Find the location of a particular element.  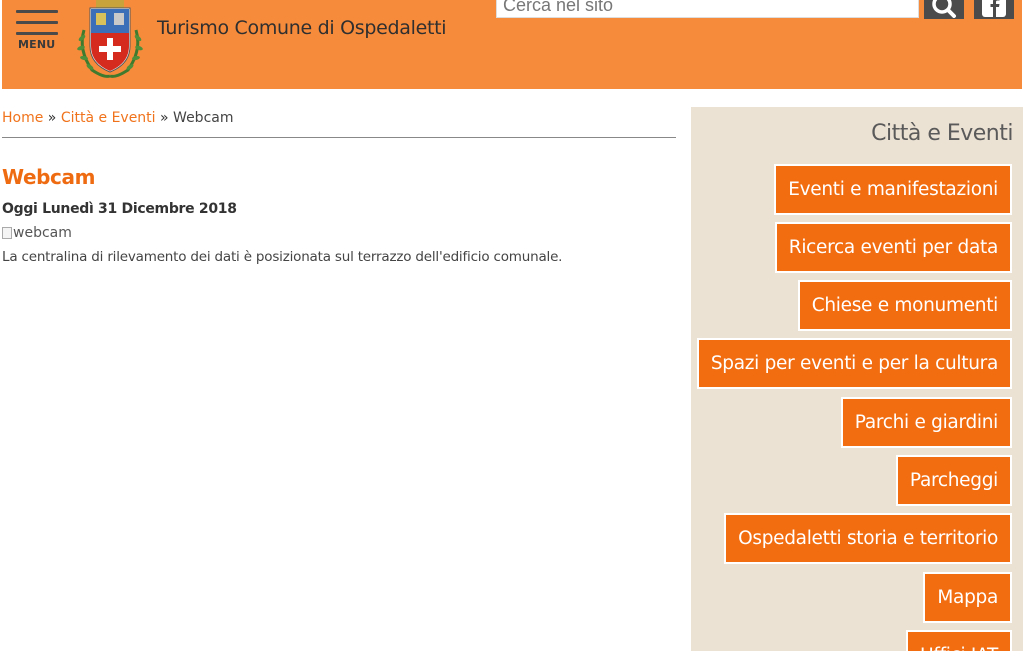

search-icon is located at coordinates (944, 9).